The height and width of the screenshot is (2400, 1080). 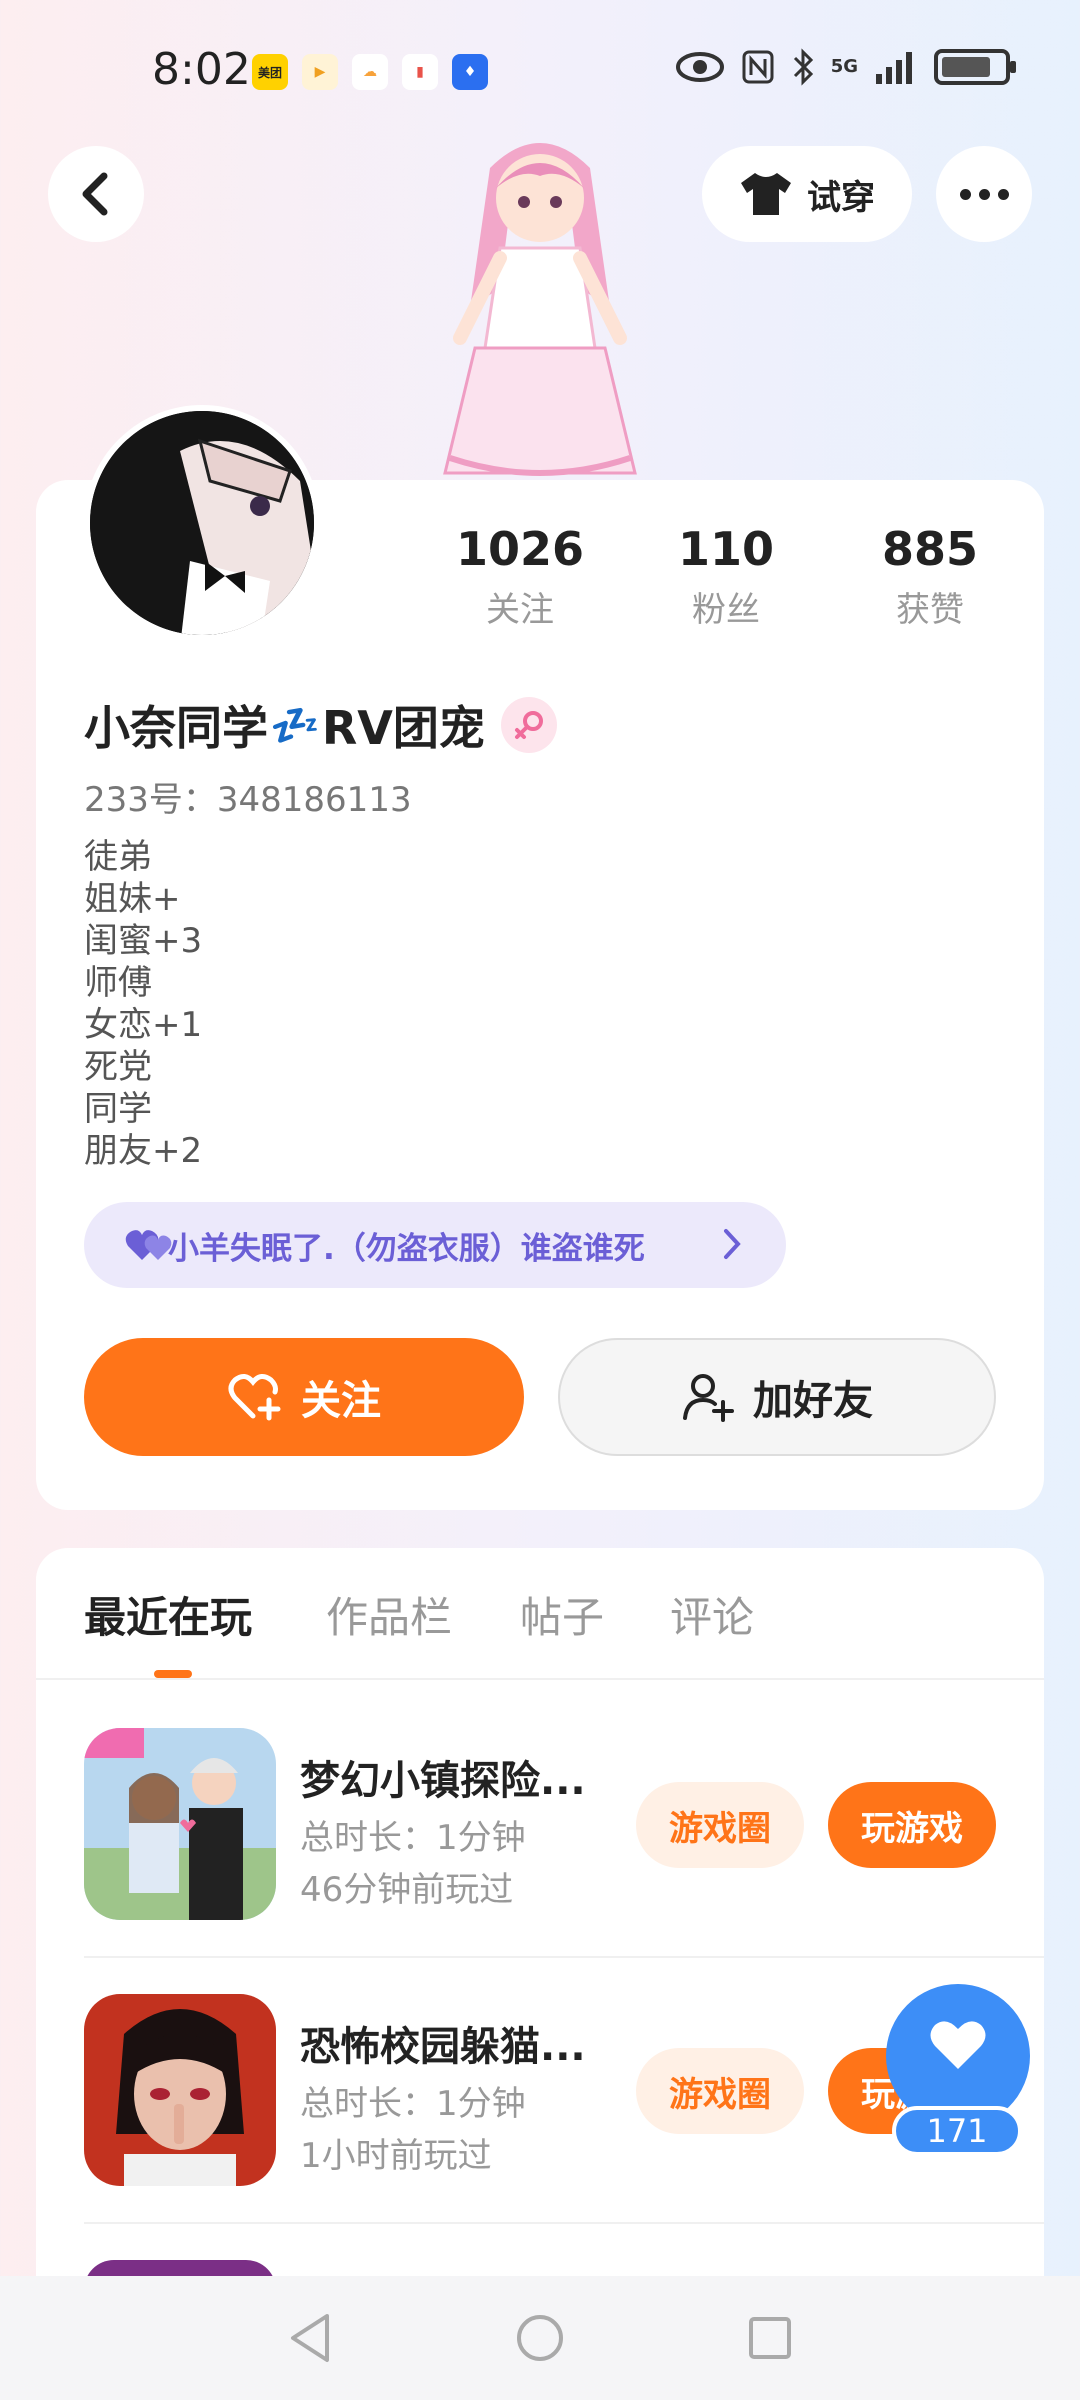 I want to click on chevron-right-icon, so click(x=732, y=1244).